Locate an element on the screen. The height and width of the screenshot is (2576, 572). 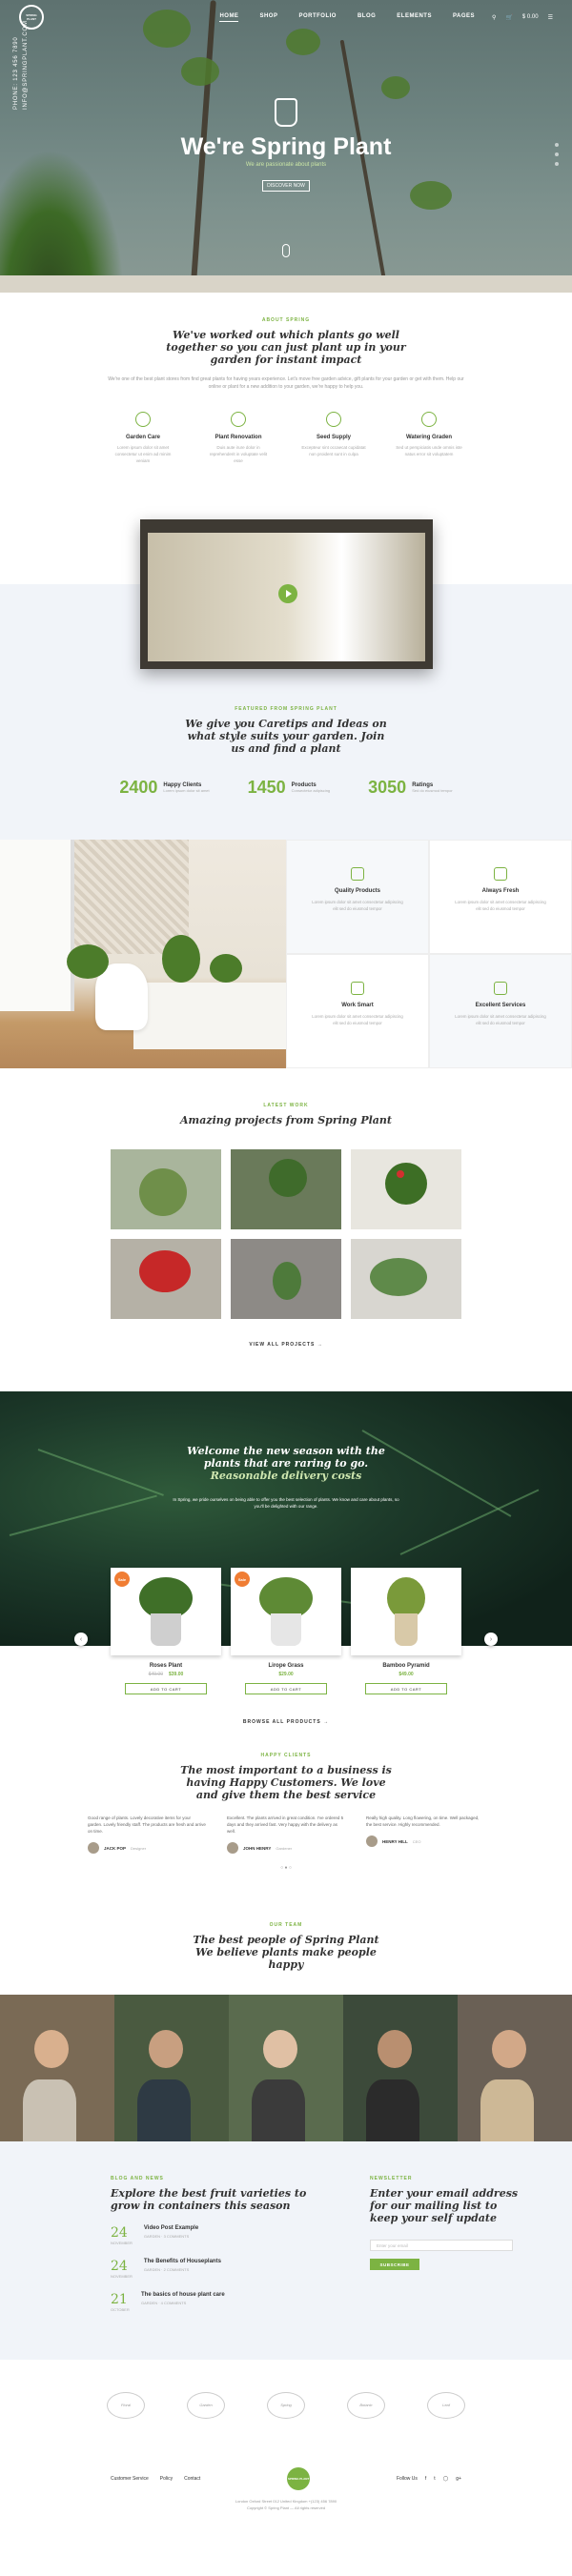
team-title-line: We believe plants make people is located at coordinates (286, 1952).